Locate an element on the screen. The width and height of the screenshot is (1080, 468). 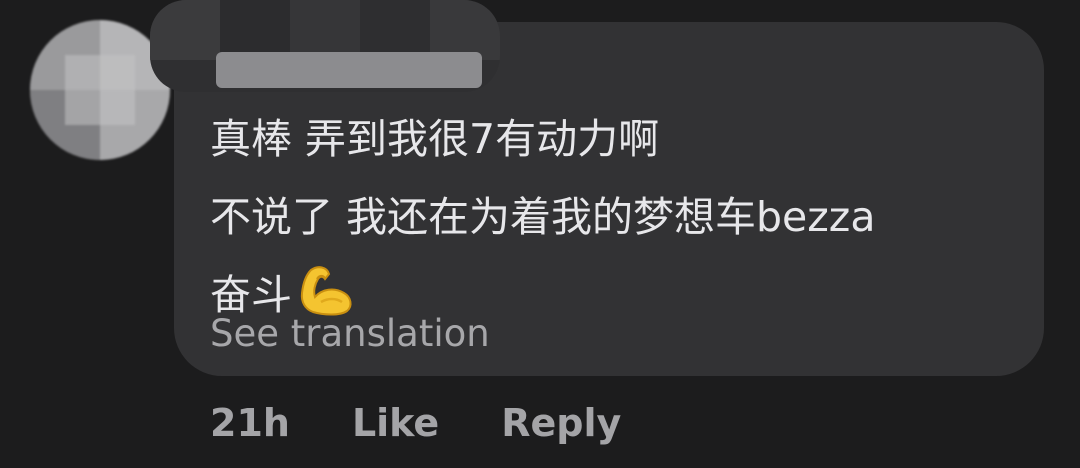
reply-button: Reply is located at coordinates (561, 423).